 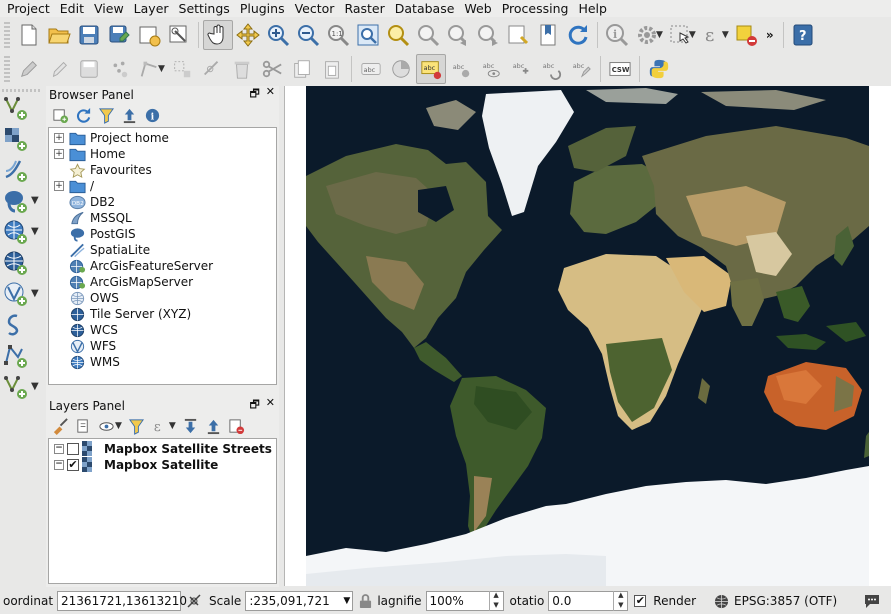 I want to click on menu-project: Project, so click(x=28, y=8).